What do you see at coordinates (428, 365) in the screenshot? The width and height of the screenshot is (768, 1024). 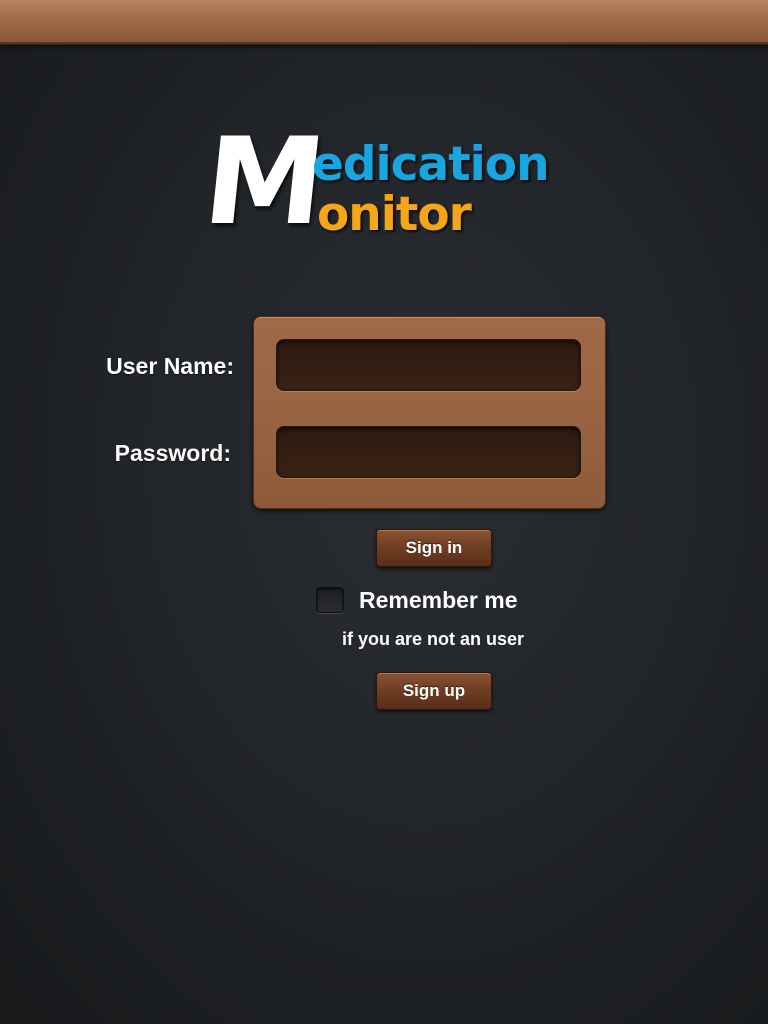 I see `username-input` at bounding box center [428, 365].